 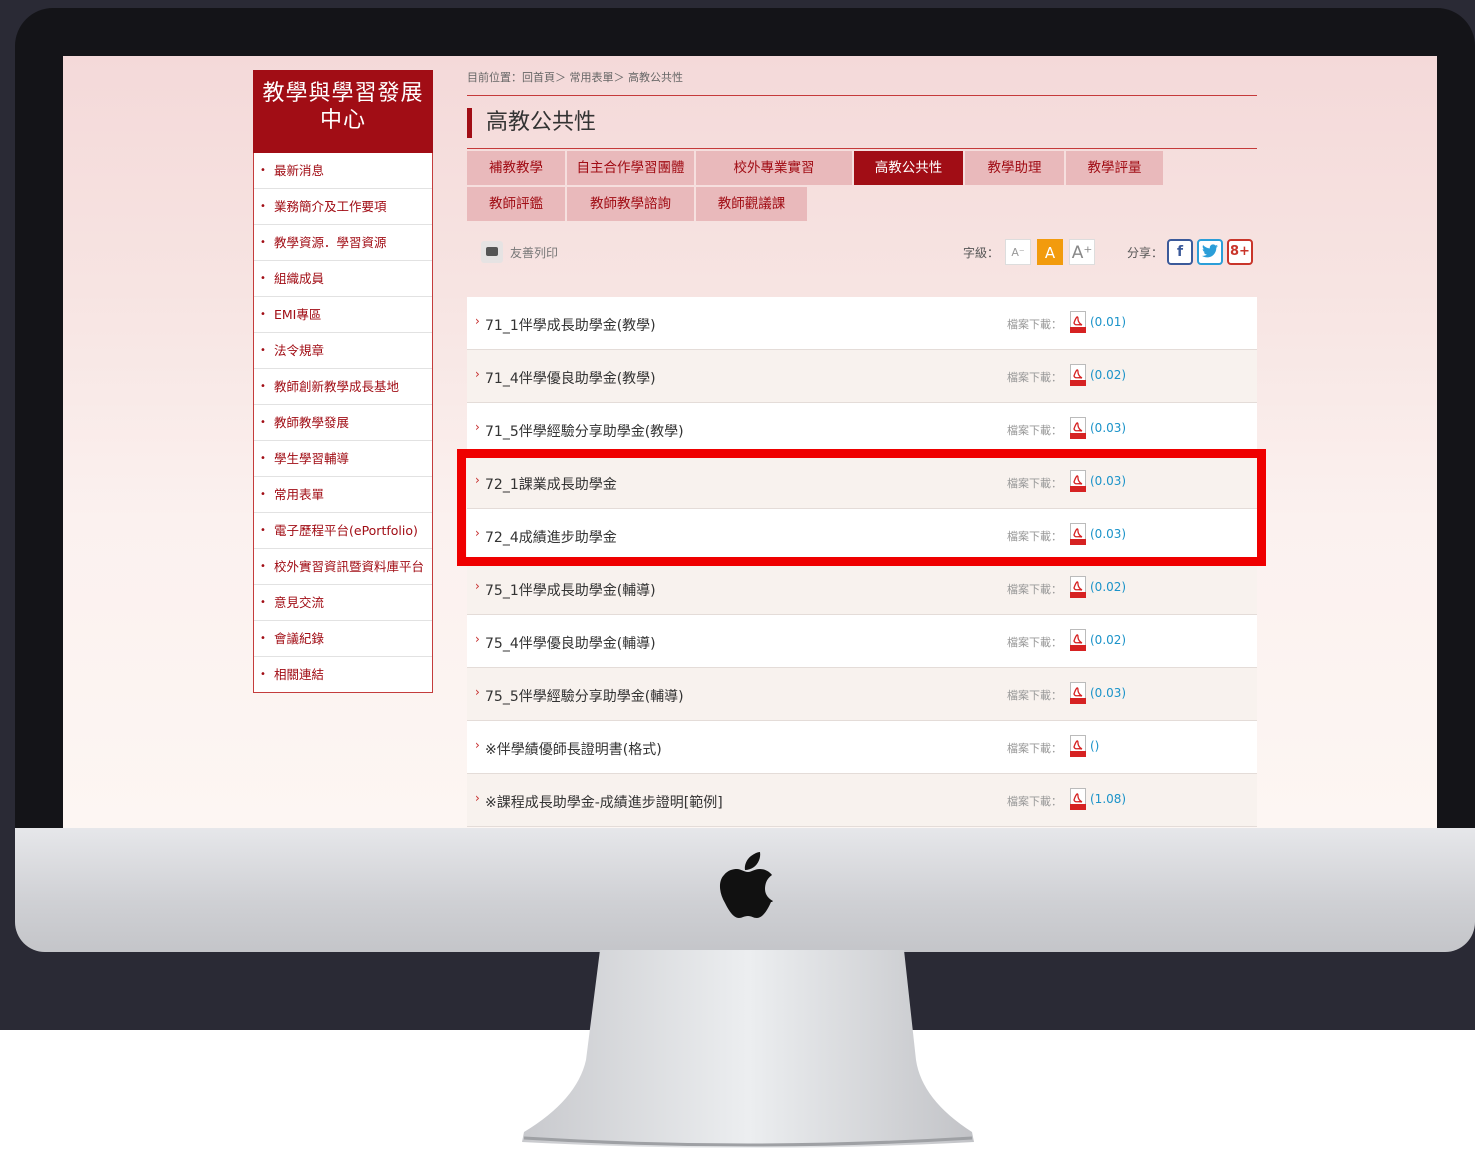 I want to click on font-size-label: 字級：, so click(x=980, y=252).